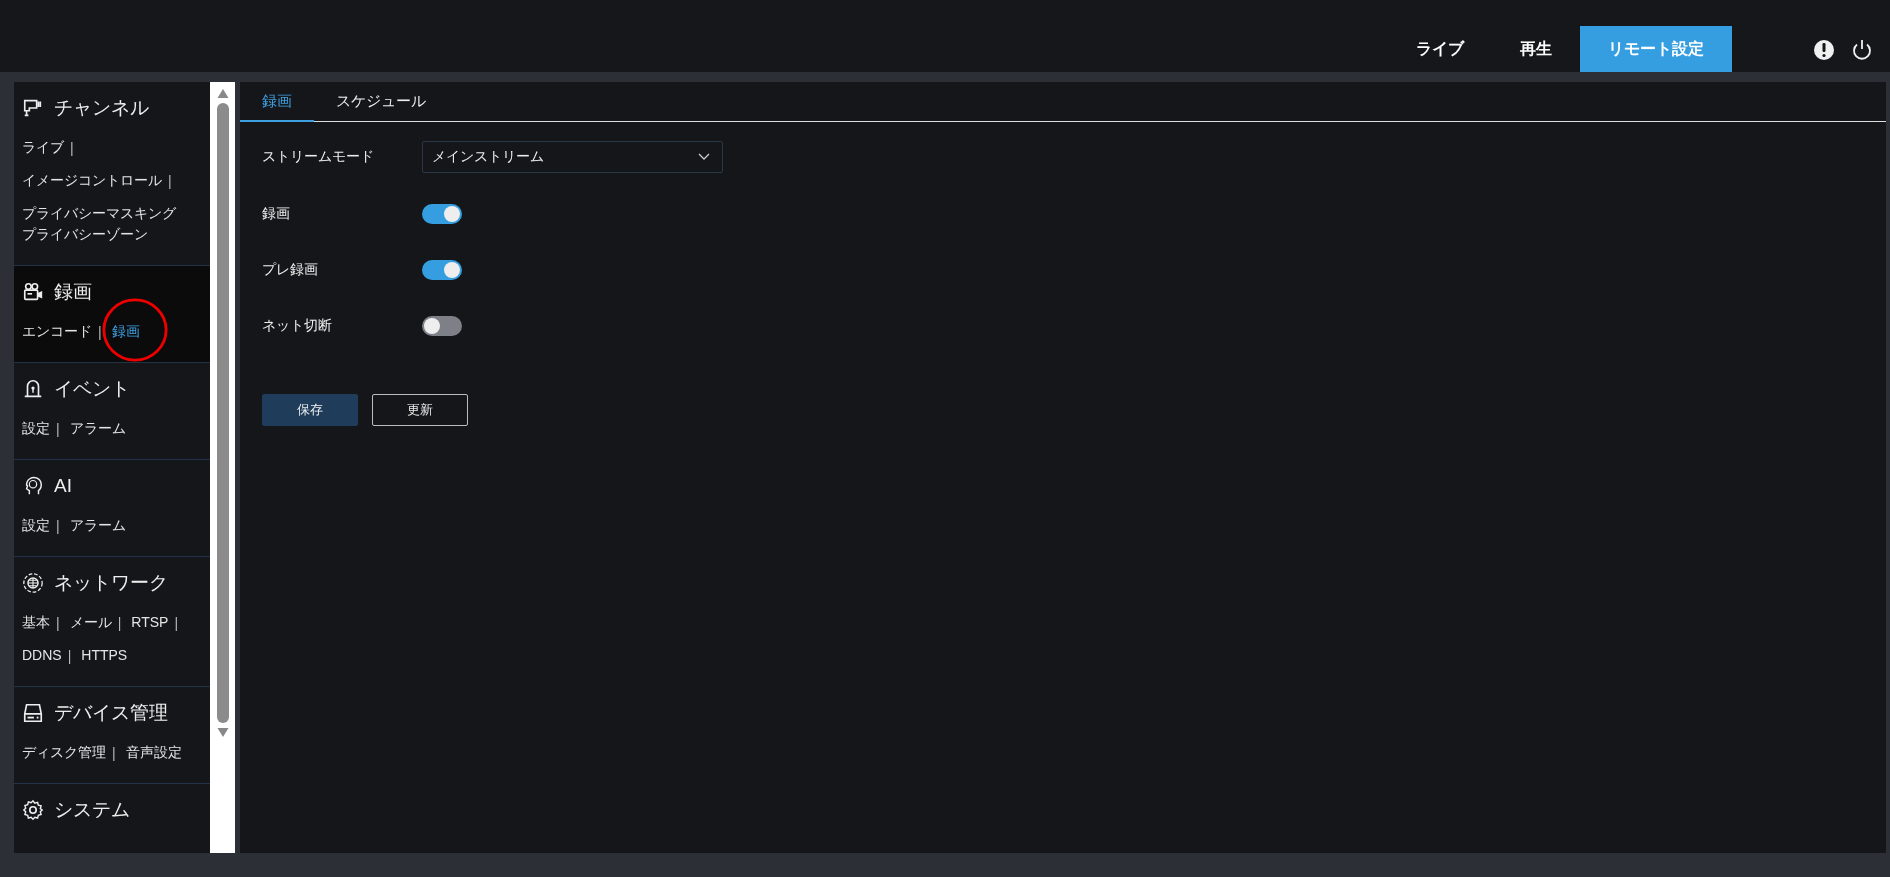 This screenshot has height=877, width=1890. What do you see at coordinates (290, 270) in the screenshot?
I see `field-label: プレ録画` at bounding box center [290, 270].